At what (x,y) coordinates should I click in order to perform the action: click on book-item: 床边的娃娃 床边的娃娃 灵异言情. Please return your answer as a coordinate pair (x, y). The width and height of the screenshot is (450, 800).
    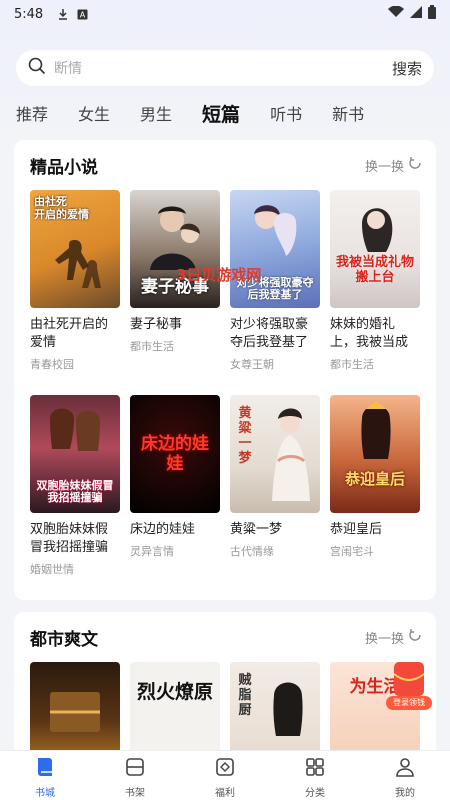
    Looking at the image, I should click on (175, 477).